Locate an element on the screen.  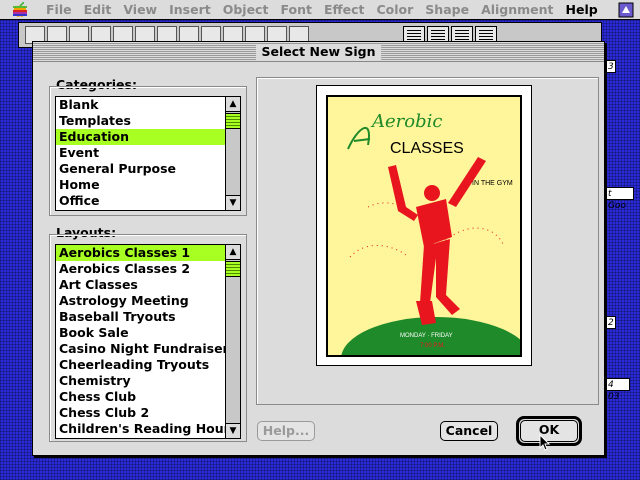
poster-footer-line1: MONDAY · FRIDAY is located at coordinates (426, 336).